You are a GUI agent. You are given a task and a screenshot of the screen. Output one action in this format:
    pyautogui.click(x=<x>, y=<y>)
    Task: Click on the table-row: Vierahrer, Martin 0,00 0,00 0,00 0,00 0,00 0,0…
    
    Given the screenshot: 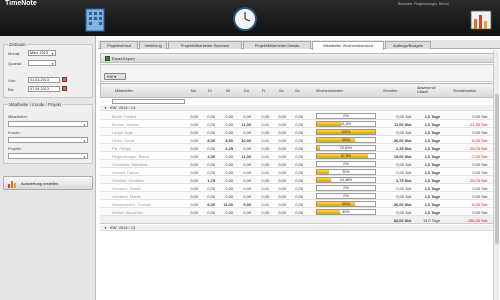 What is the action you would take?
    pyautogui.click(x=299, y=196)
    